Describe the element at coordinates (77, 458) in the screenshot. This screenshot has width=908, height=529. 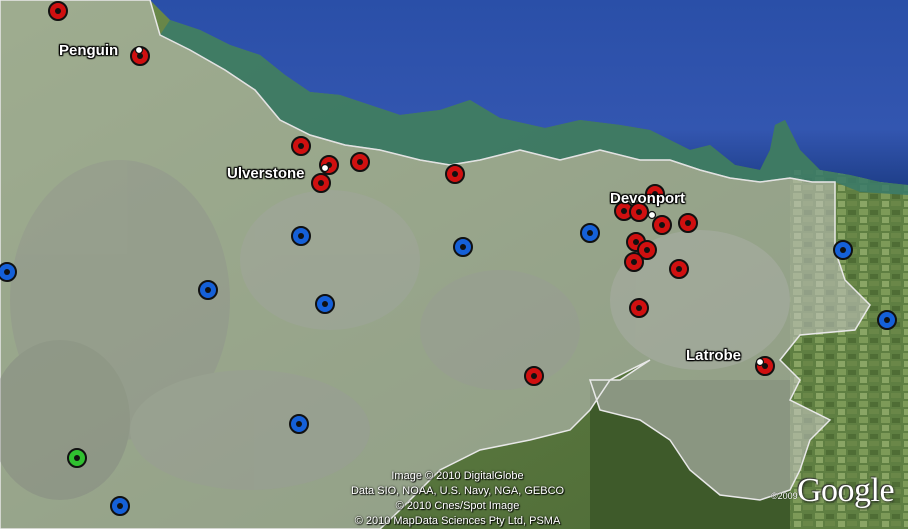
I see `green-location-marker` at that location.